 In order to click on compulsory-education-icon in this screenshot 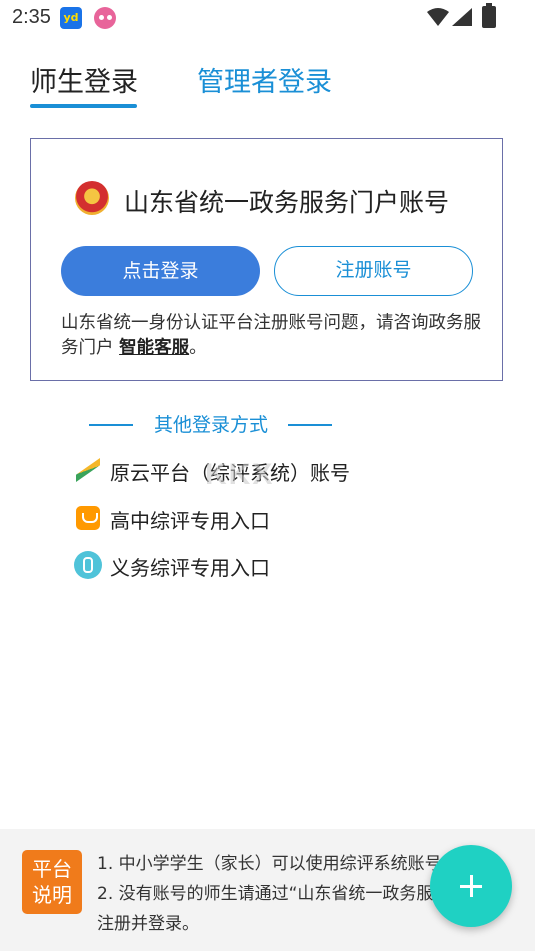, I will do `click(88, 565)`.